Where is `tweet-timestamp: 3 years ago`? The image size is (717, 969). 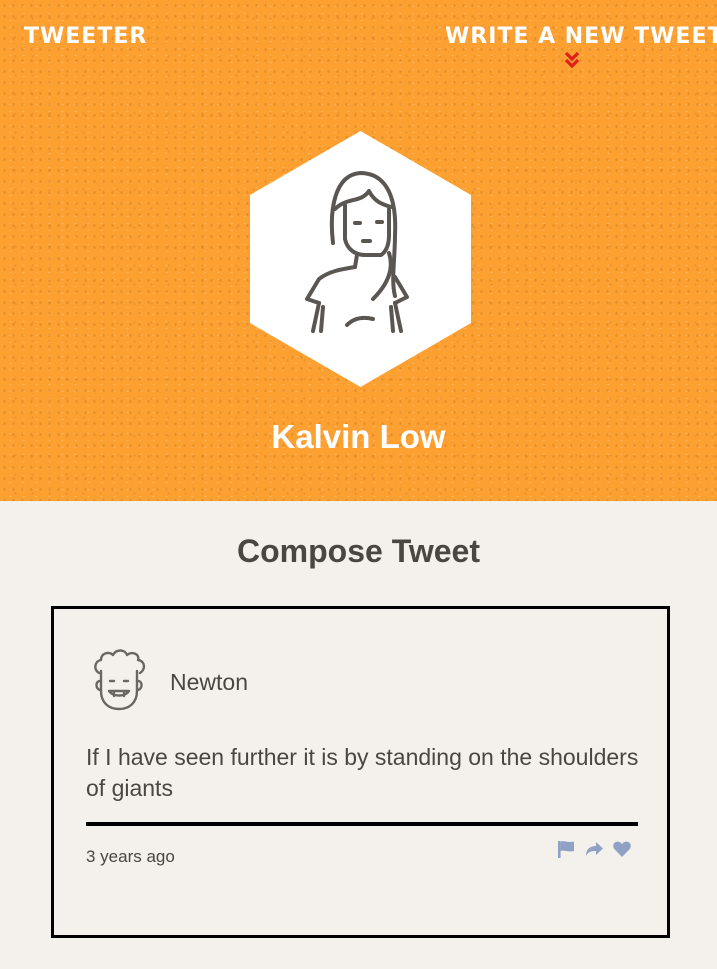 tweet-timestamp: 3 years ago is located at coordinates (130, 856).